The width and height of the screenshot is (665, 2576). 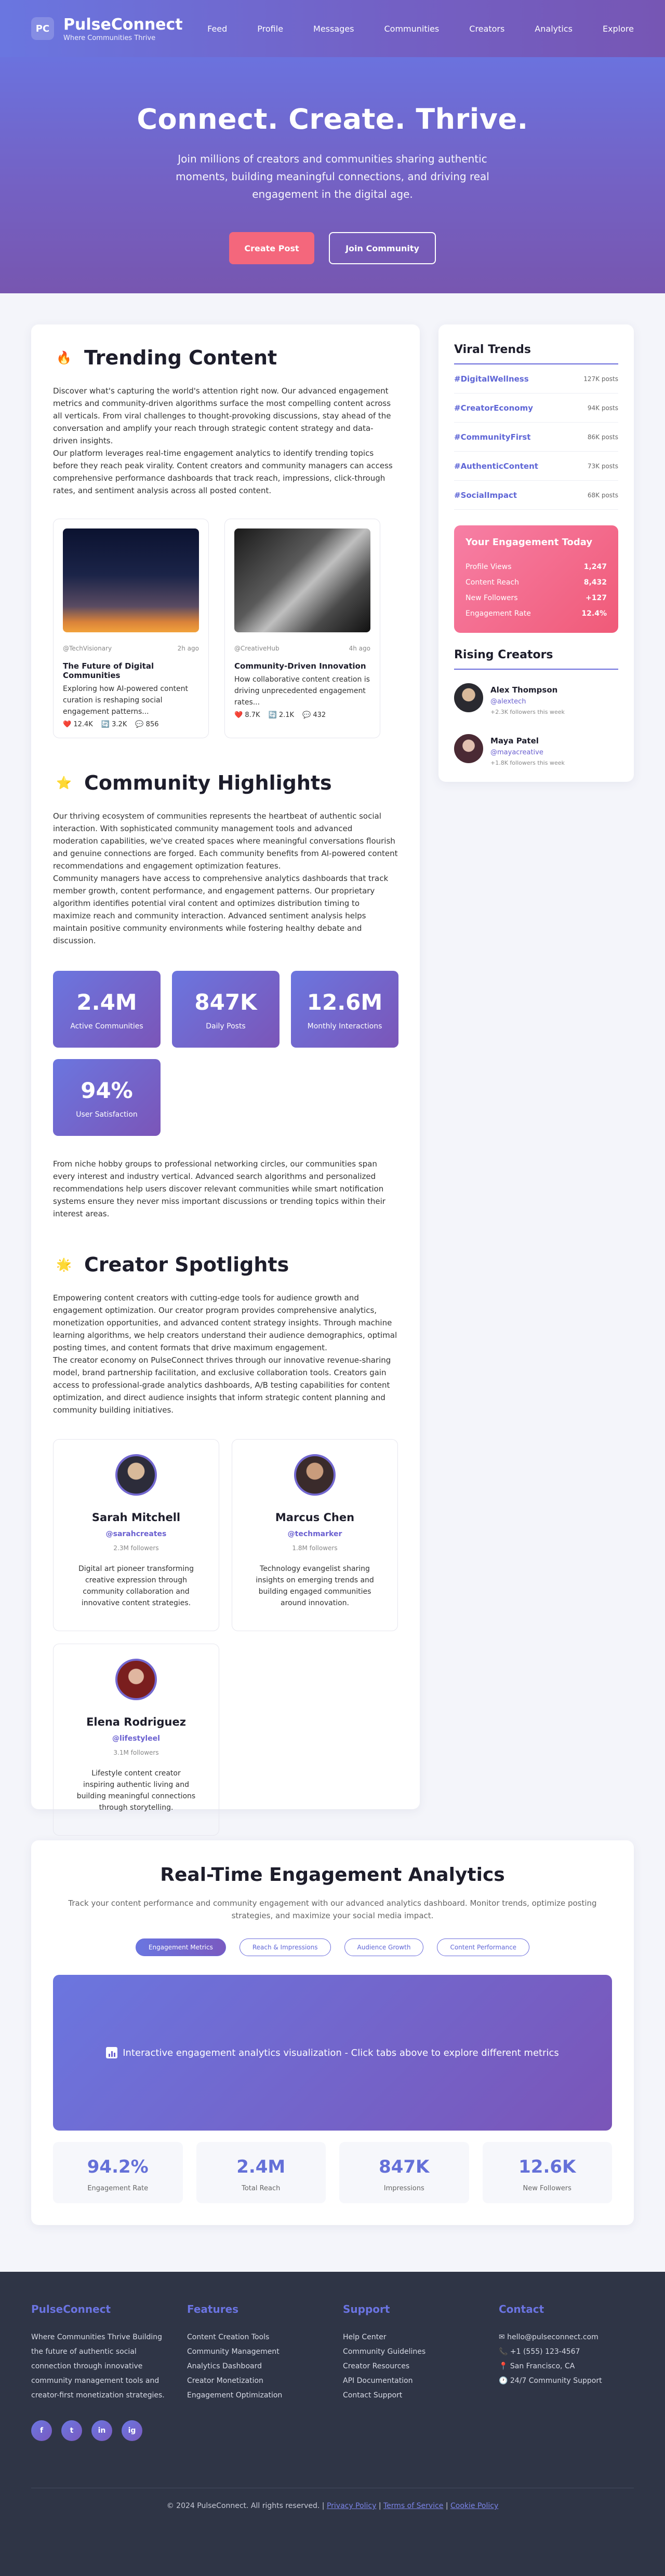 What do you see at coordinates (213, 2309) in the screenshot?
I see `footer-features-title: Features` at bounding box center [213, 2309].